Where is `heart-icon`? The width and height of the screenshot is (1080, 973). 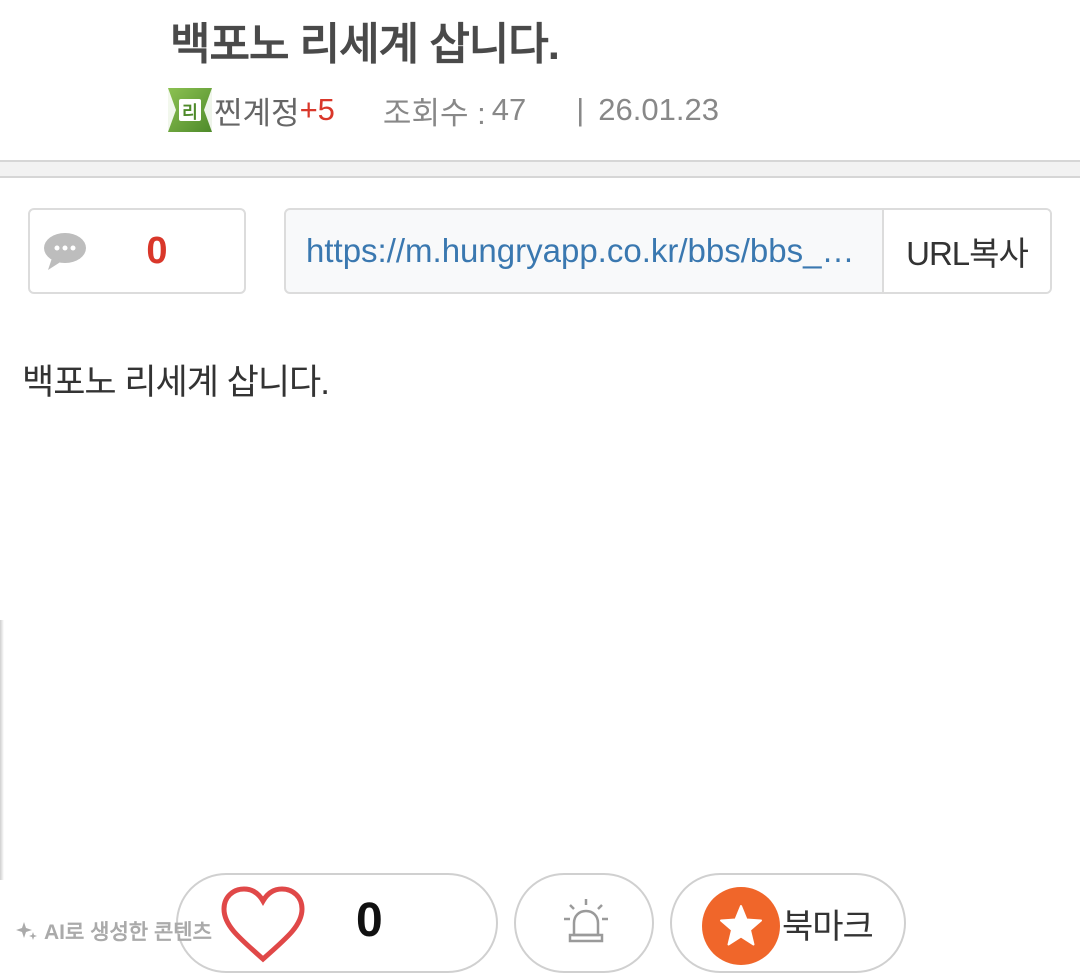 heart-icon is located at coordinates (263, 924).